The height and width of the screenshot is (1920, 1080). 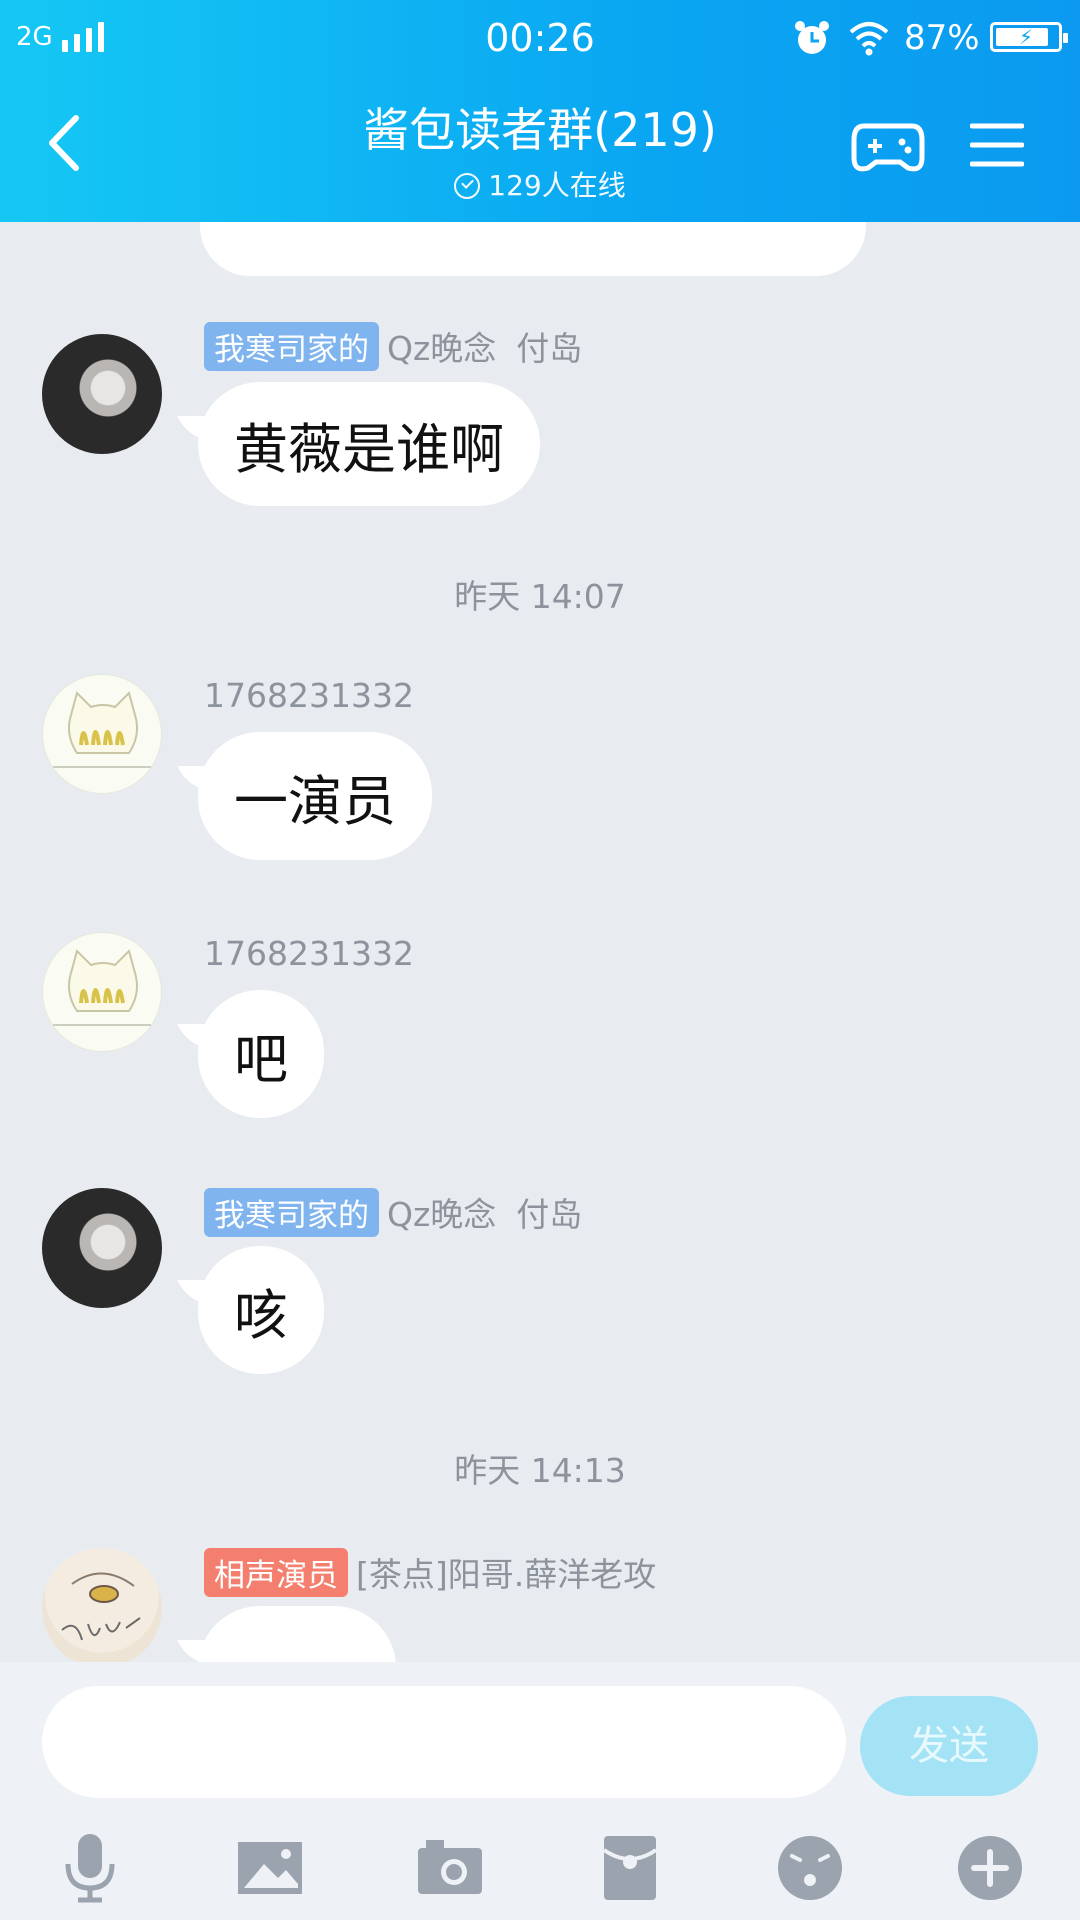 I want to click on image-icon, so click(x=270, y=1868).